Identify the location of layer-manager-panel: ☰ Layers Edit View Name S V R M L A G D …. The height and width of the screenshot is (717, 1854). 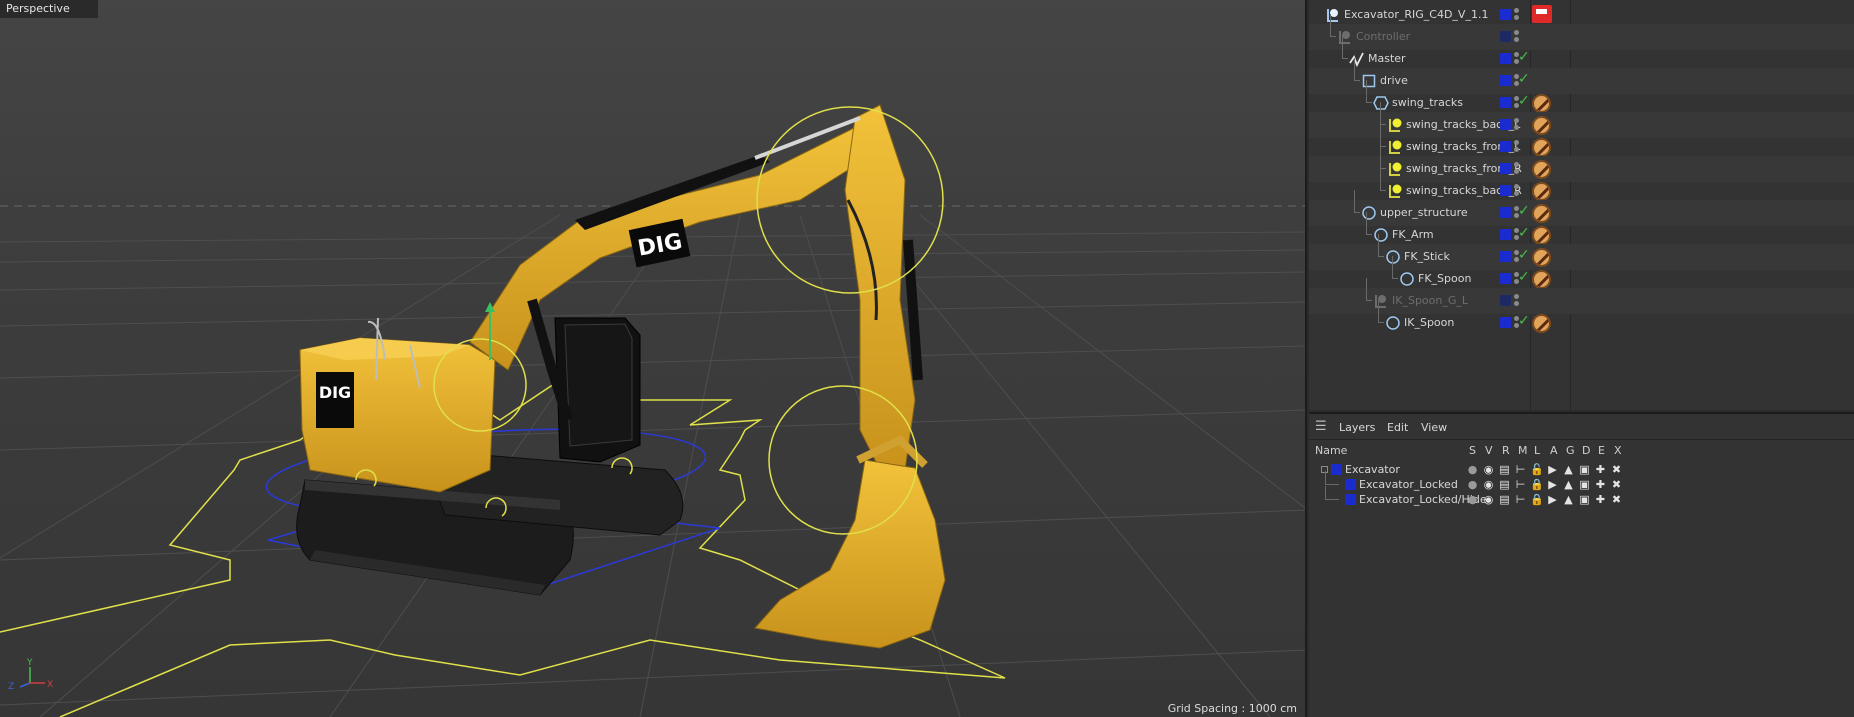
(1581, 564).